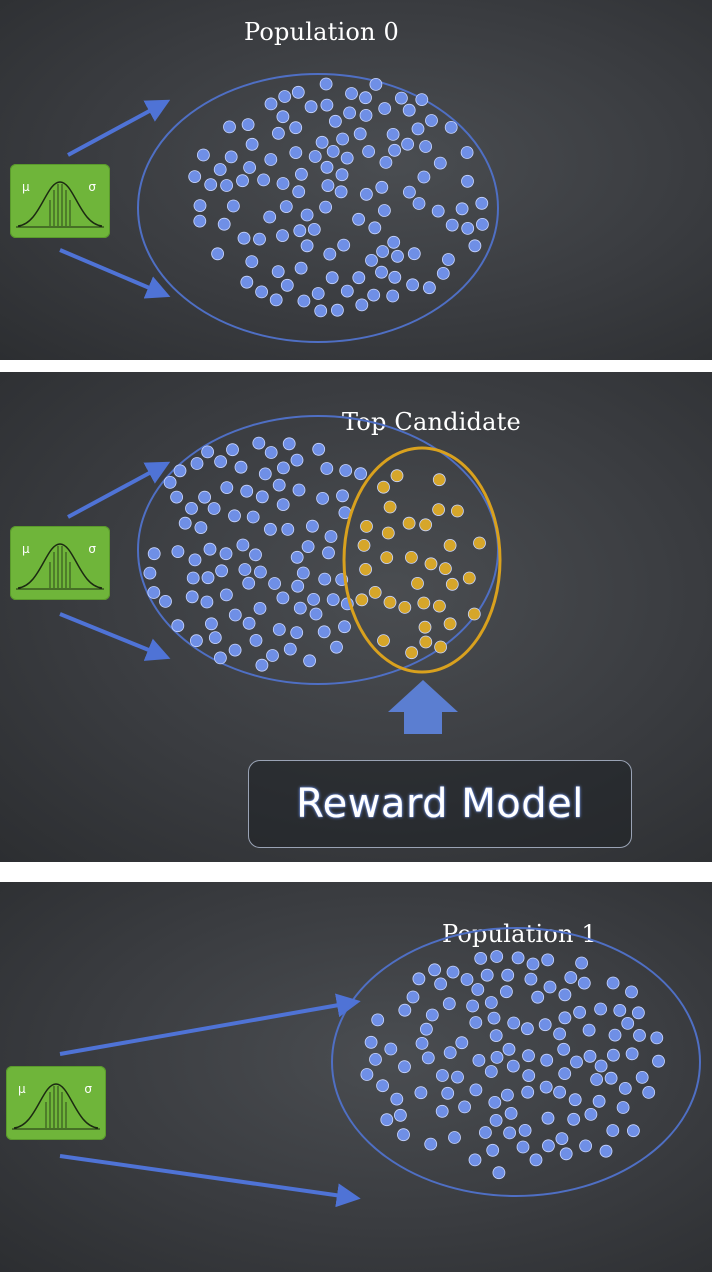  Describe the element at coordinates (26, 549) in the screenshot. I see `mu-symbol: μ` at that location.